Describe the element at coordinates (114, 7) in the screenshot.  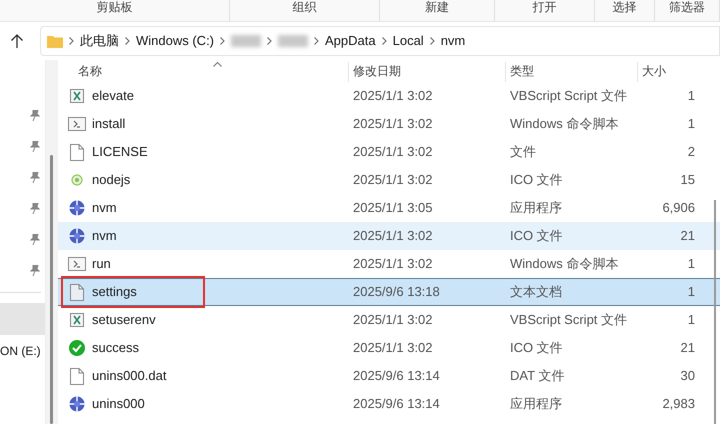
I see `ribbon-group-label: 剪贴板` at that location.